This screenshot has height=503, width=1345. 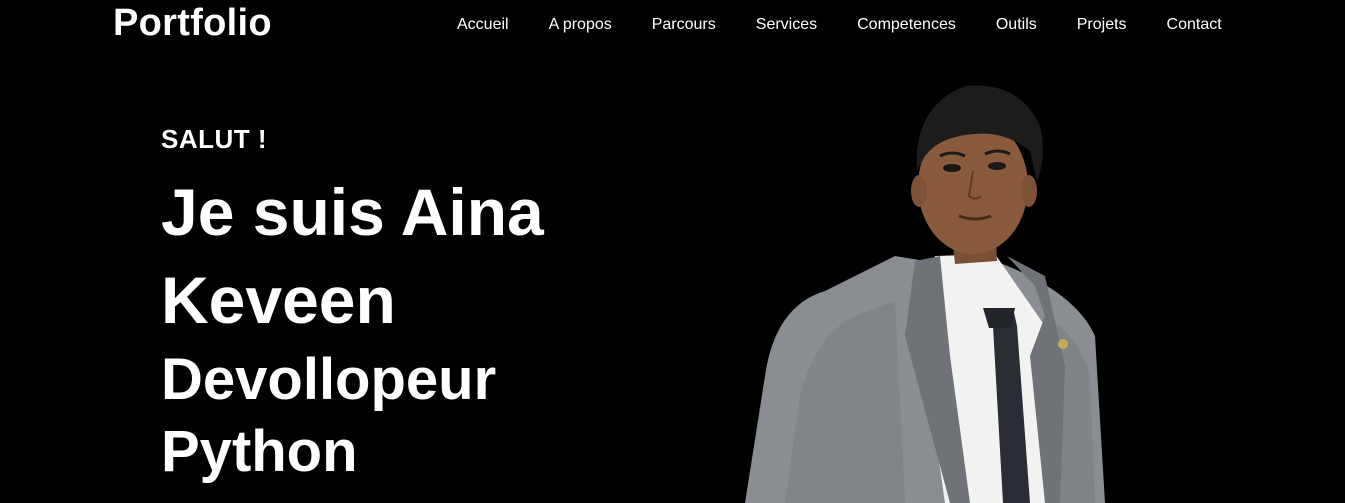 What do you see at coordinates (906, 25) in the screenshot?
I see `nav-item-competences: Competences` at bounding box center [906, 25].